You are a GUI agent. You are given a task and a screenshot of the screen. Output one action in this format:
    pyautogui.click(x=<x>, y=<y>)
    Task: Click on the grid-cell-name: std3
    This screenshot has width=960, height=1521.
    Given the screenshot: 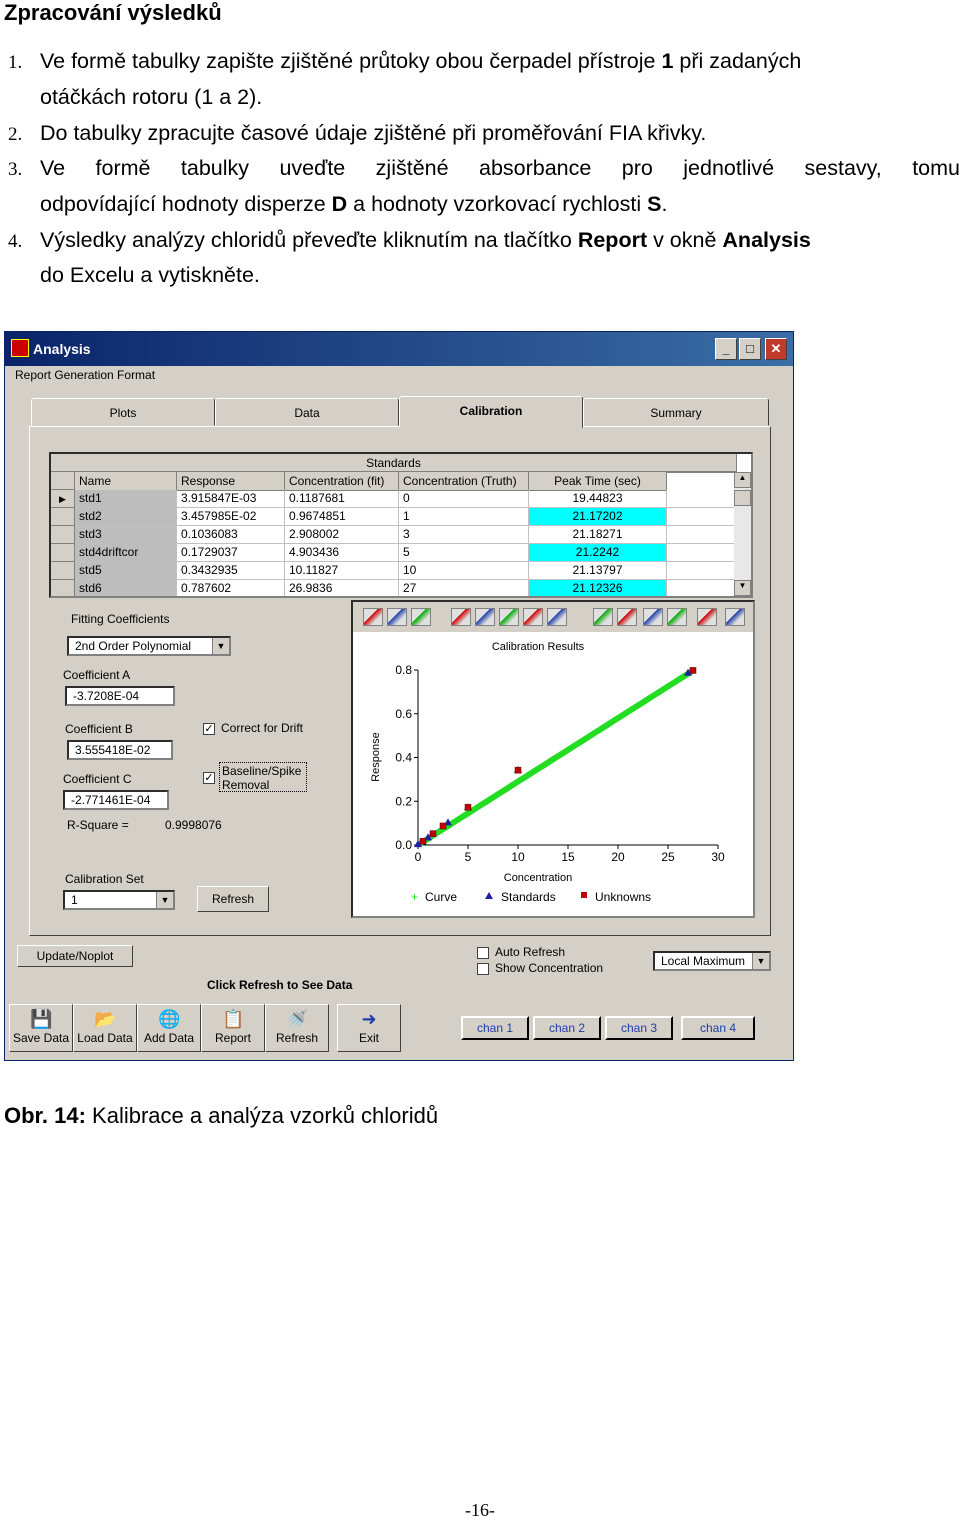 What is the action you would take?
    pyautogui.click(x=126, y=535)
    